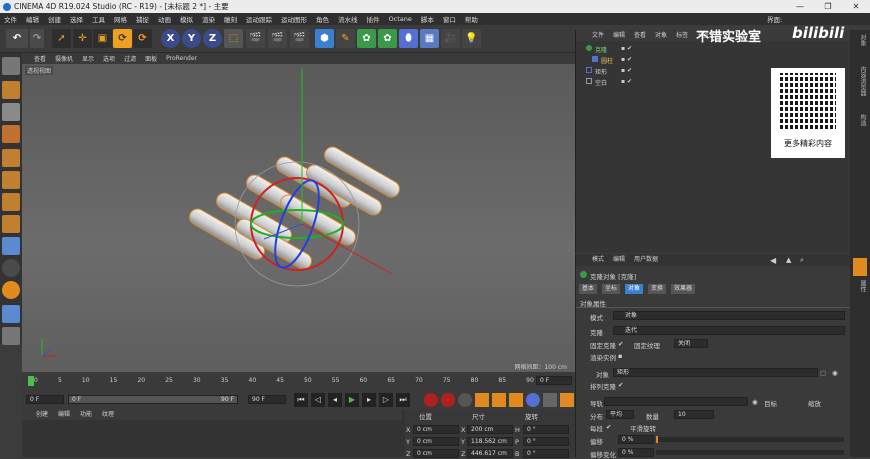 The width and height of the screenshot is (870, 459). Describe the element at coordinates (471, 38) in the screenshot. I see `light-icon: 💡` at that location.